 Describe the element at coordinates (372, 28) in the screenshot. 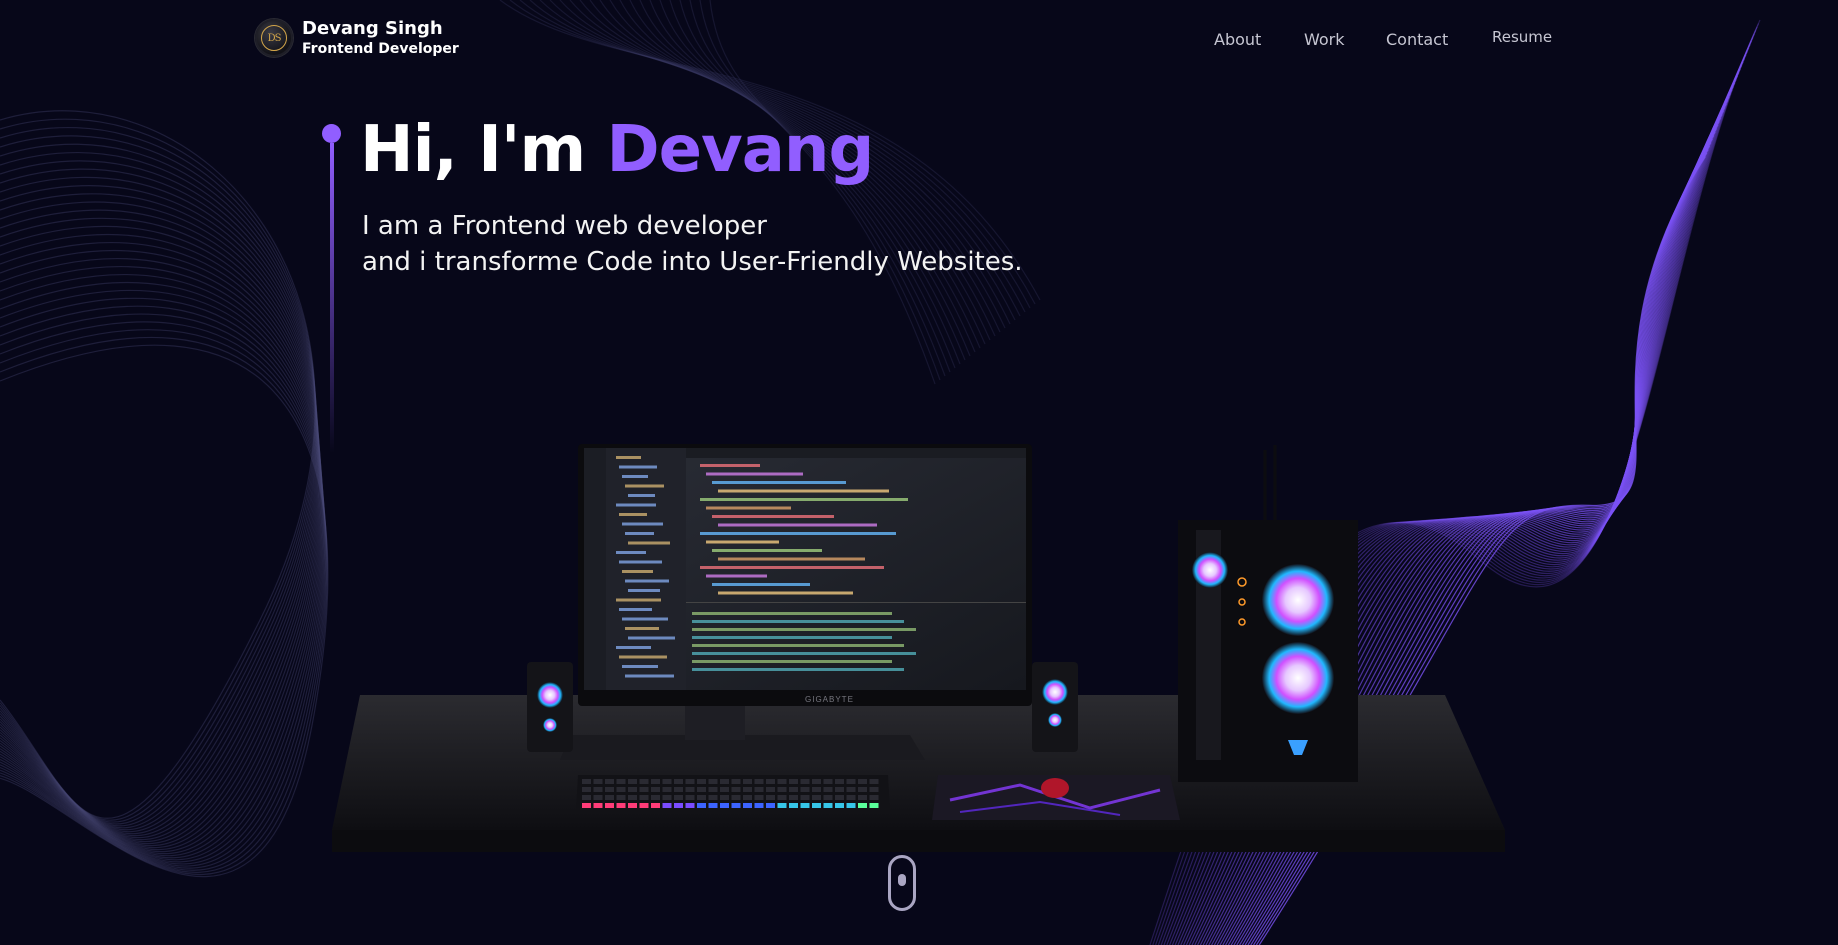

I see `brand-name: Devang Singh` at that location.